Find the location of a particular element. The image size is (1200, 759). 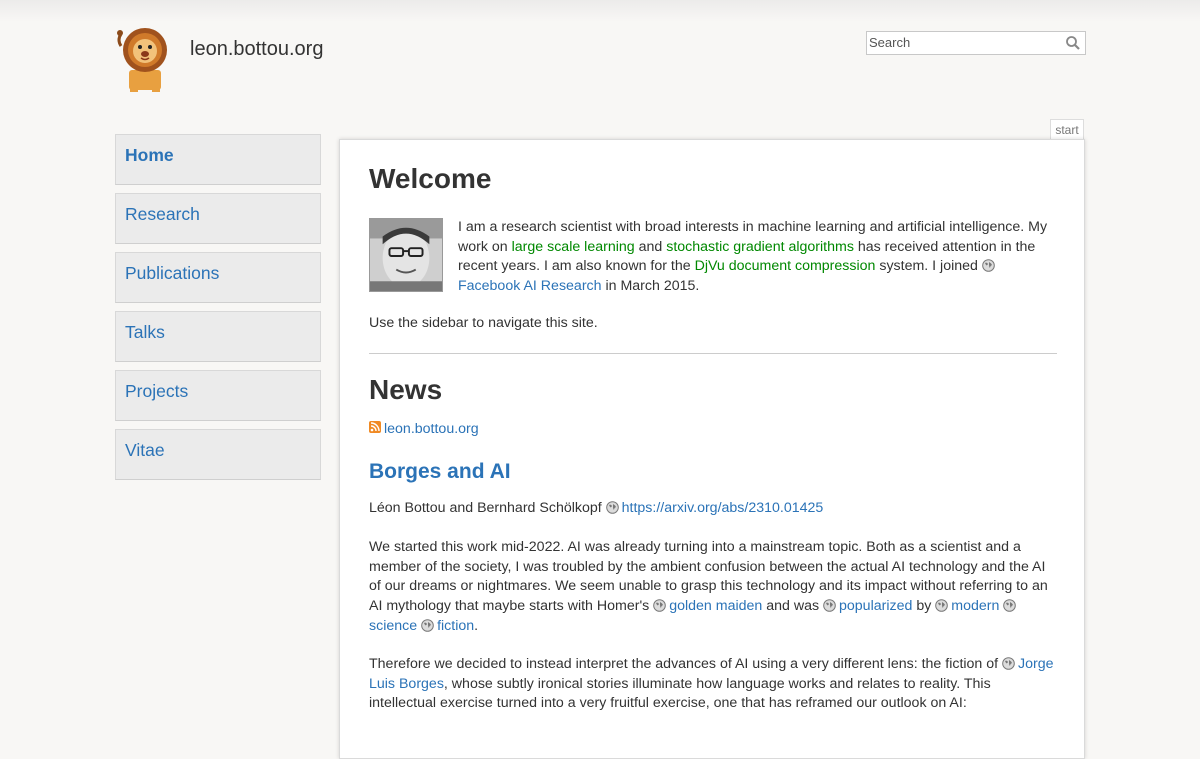

link-facebook-ai-research: Facebook AI Research is located at coordinates (530, 286).